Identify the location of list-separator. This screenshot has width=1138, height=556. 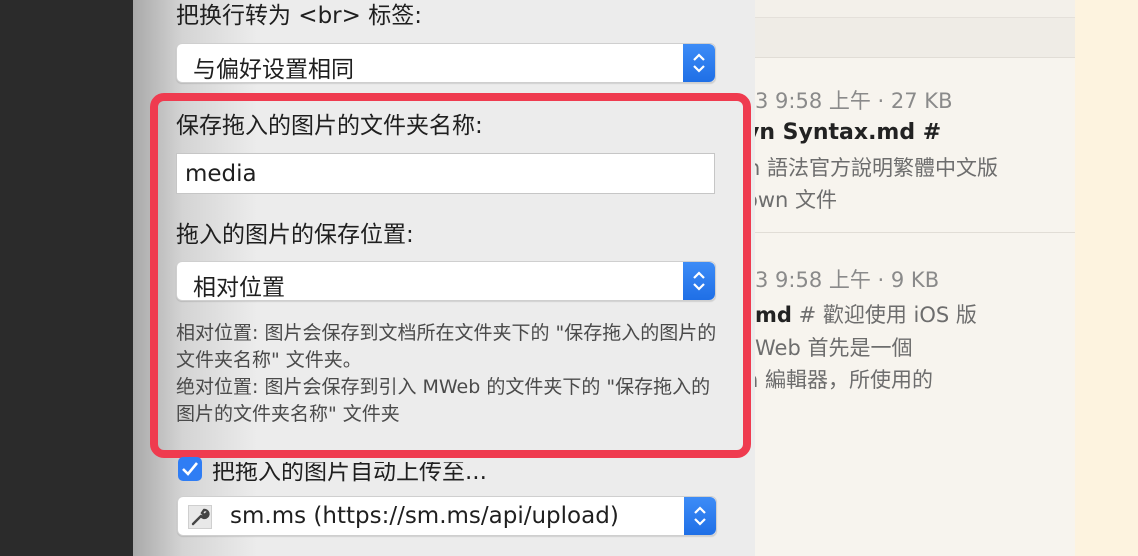
(915, 232).